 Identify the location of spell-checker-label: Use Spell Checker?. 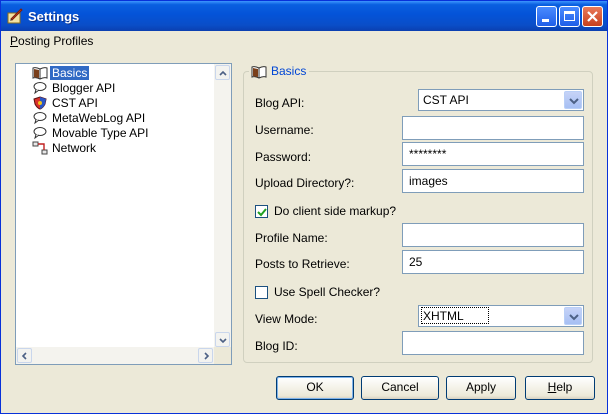
(327, 292).